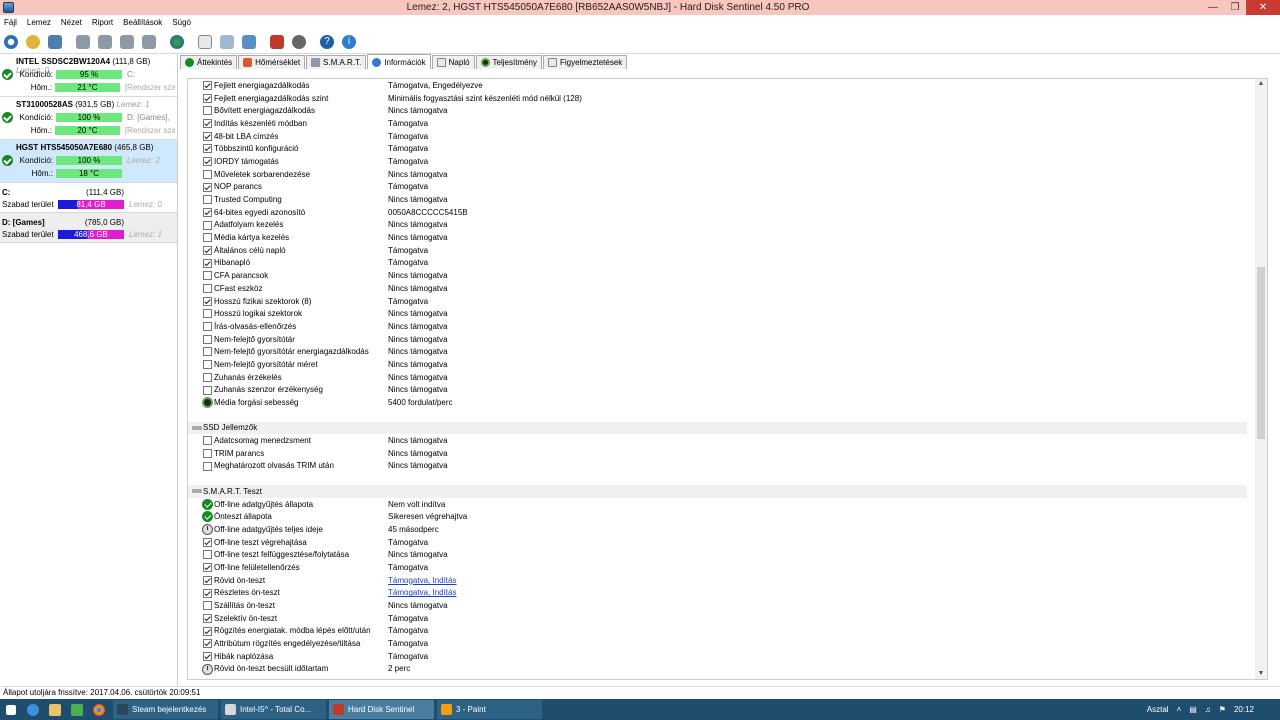 The image size is (1280, 720). I want to click on volume-name: D: [Games], so click(23, 222).